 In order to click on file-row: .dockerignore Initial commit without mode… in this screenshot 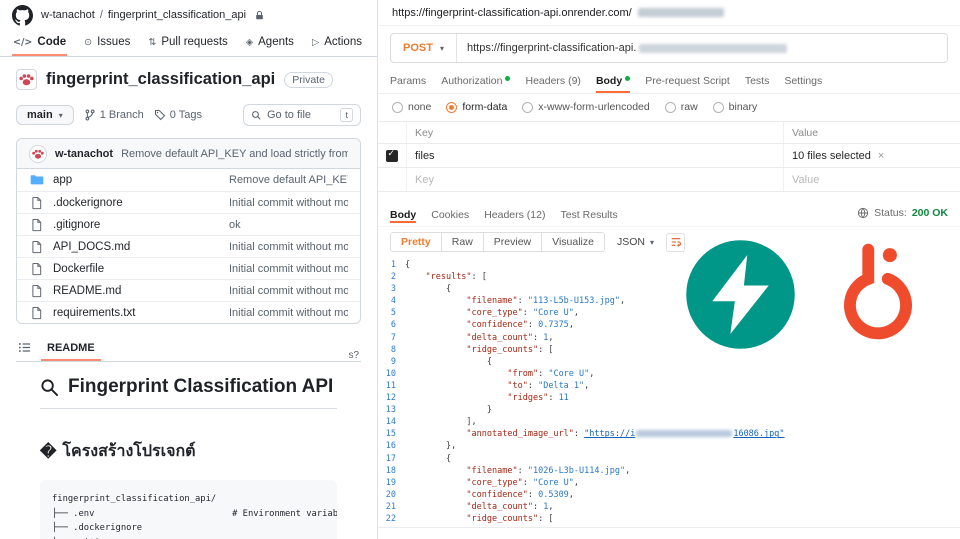, I will do `click(188, 202)`.